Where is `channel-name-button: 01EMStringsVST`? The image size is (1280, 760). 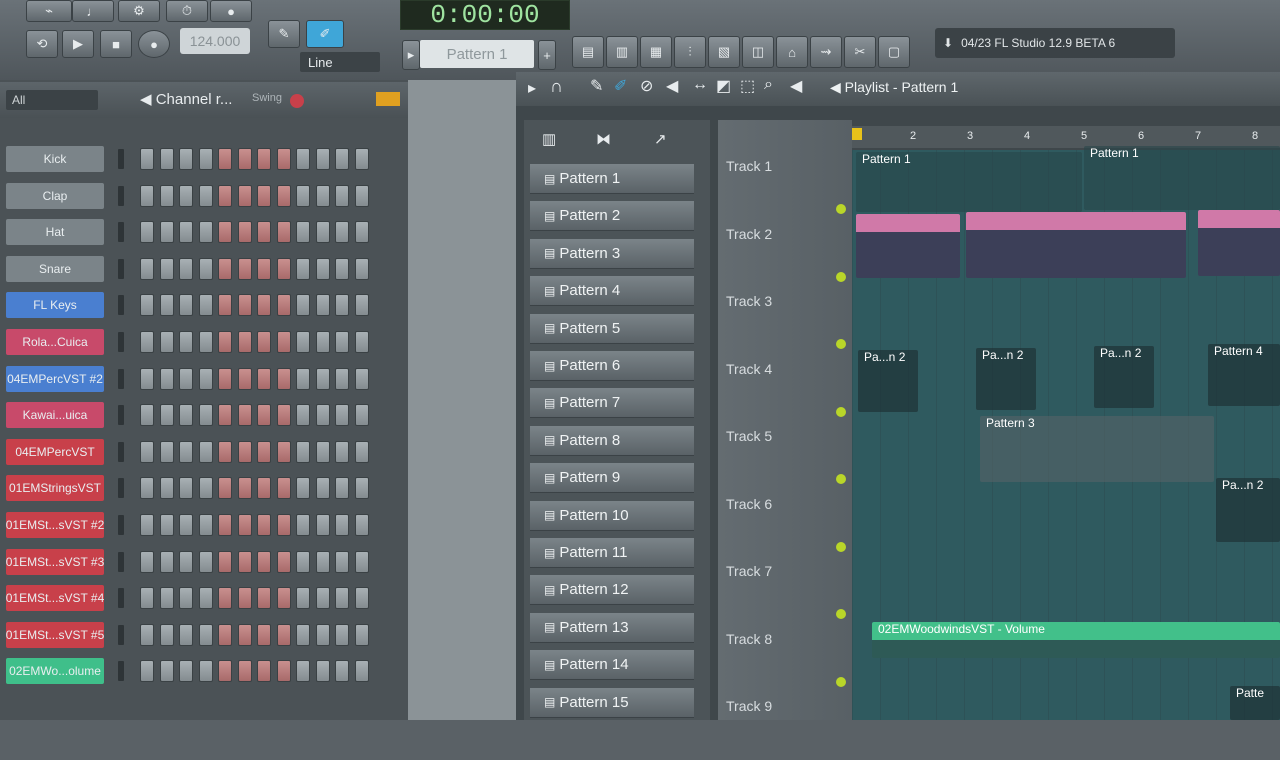 channel-name-button: 01EMStringsVST is located at coordinates (55, 488).